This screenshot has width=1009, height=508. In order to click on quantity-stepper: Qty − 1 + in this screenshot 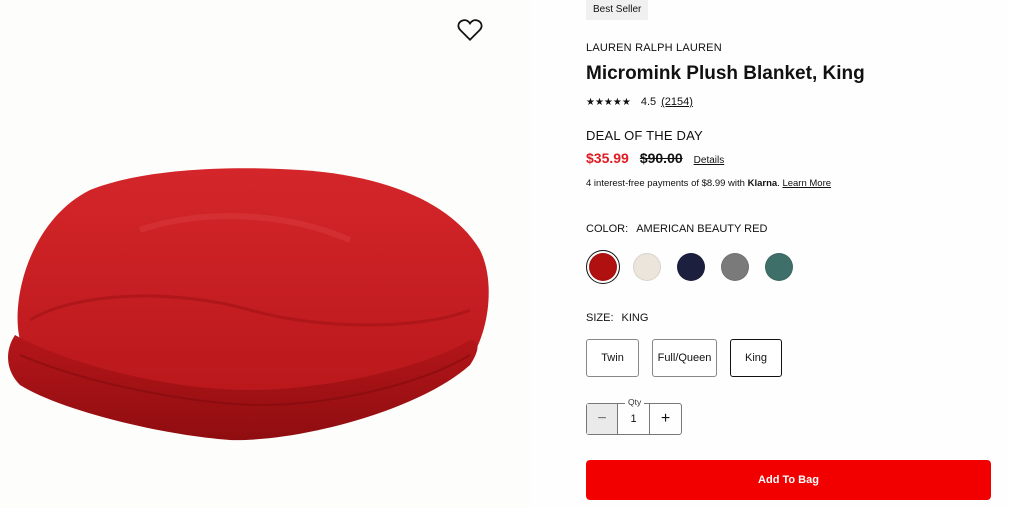, I will do `click(634, 416)`.